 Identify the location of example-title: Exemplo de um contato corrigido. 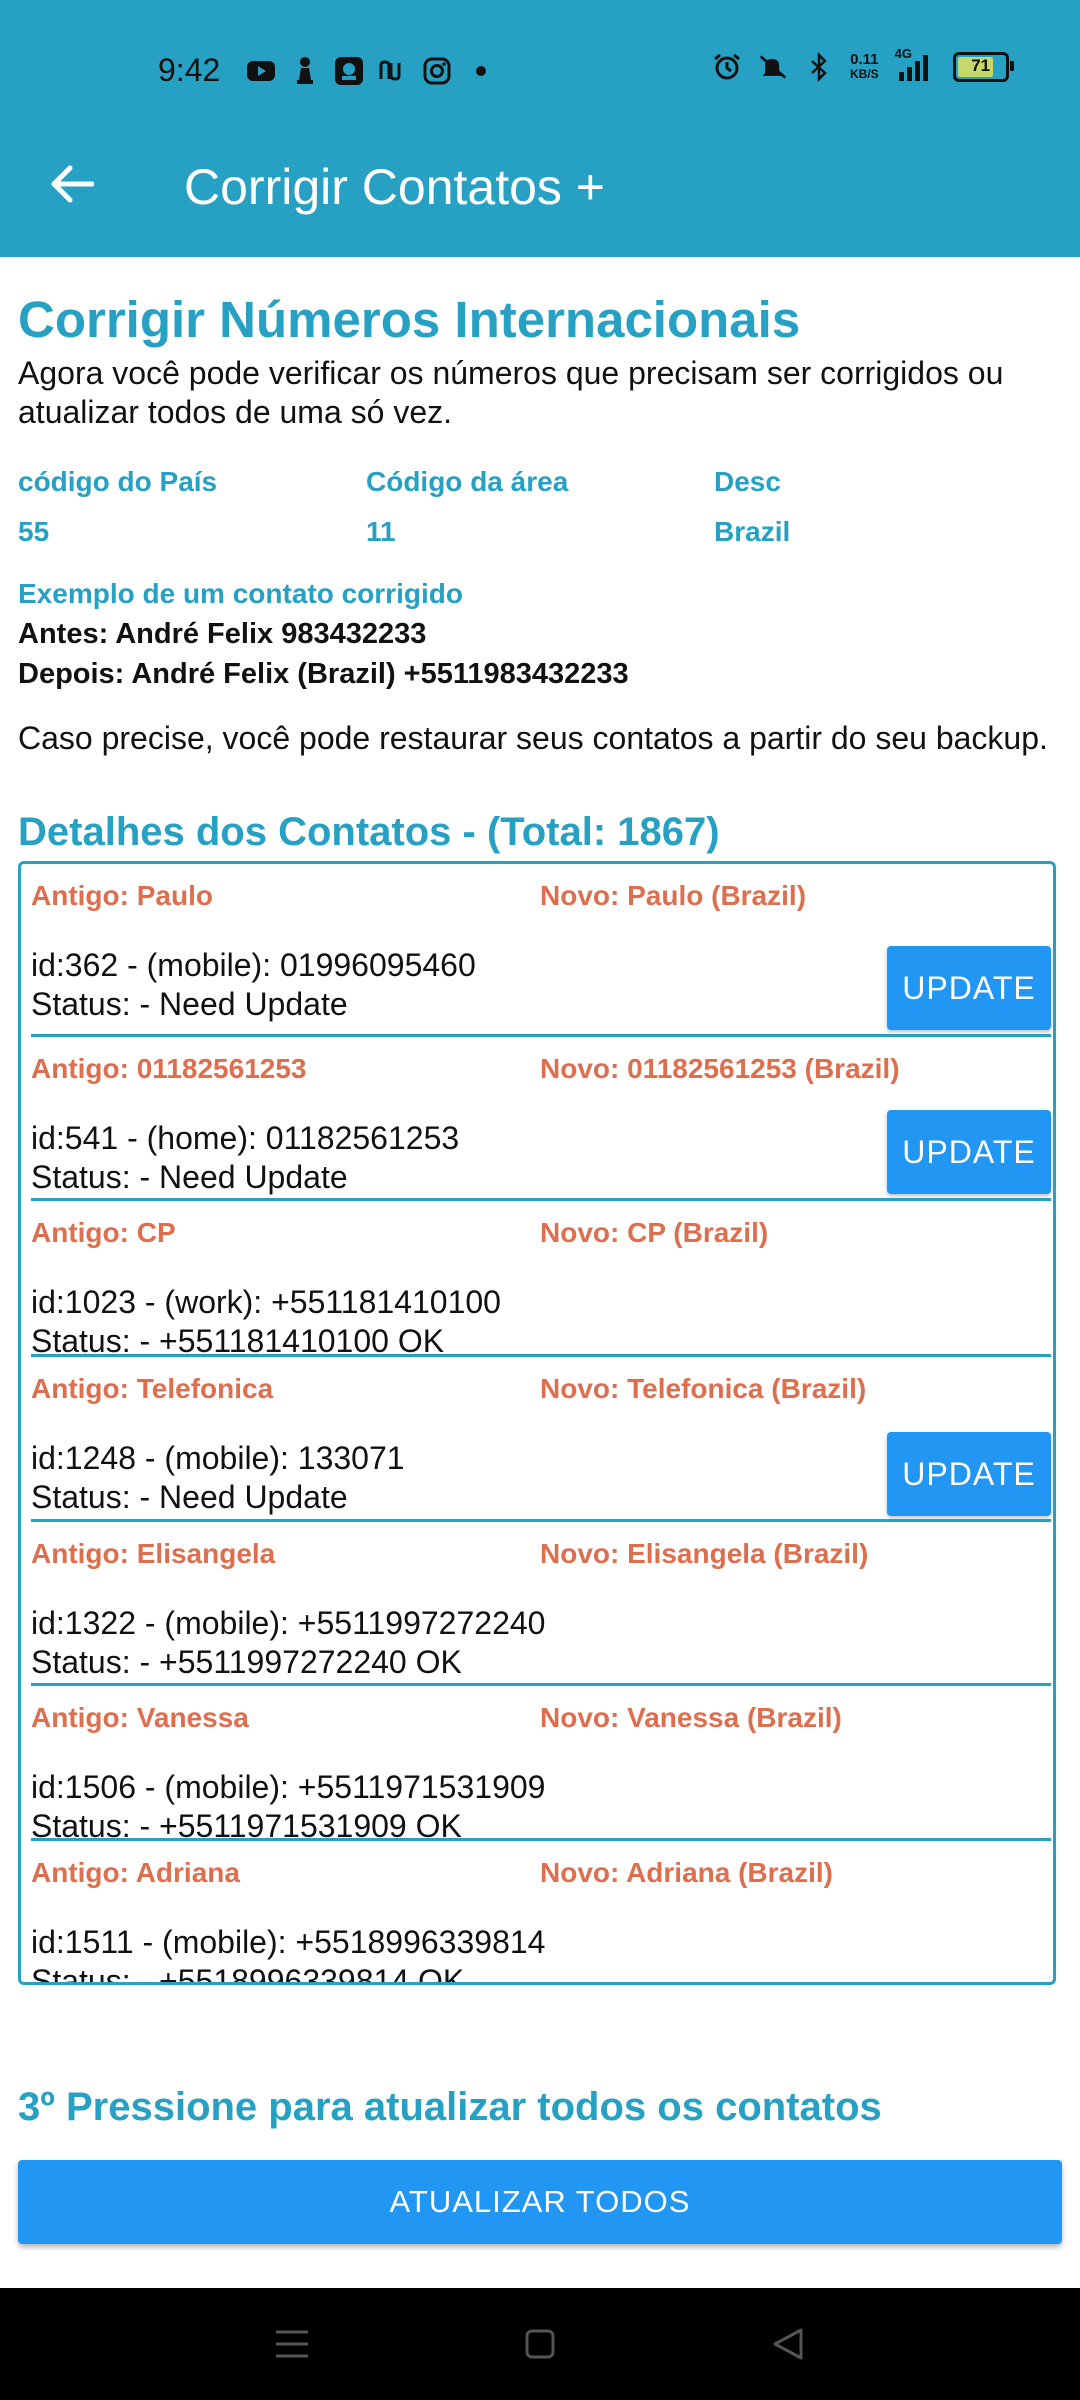
(240, 593).